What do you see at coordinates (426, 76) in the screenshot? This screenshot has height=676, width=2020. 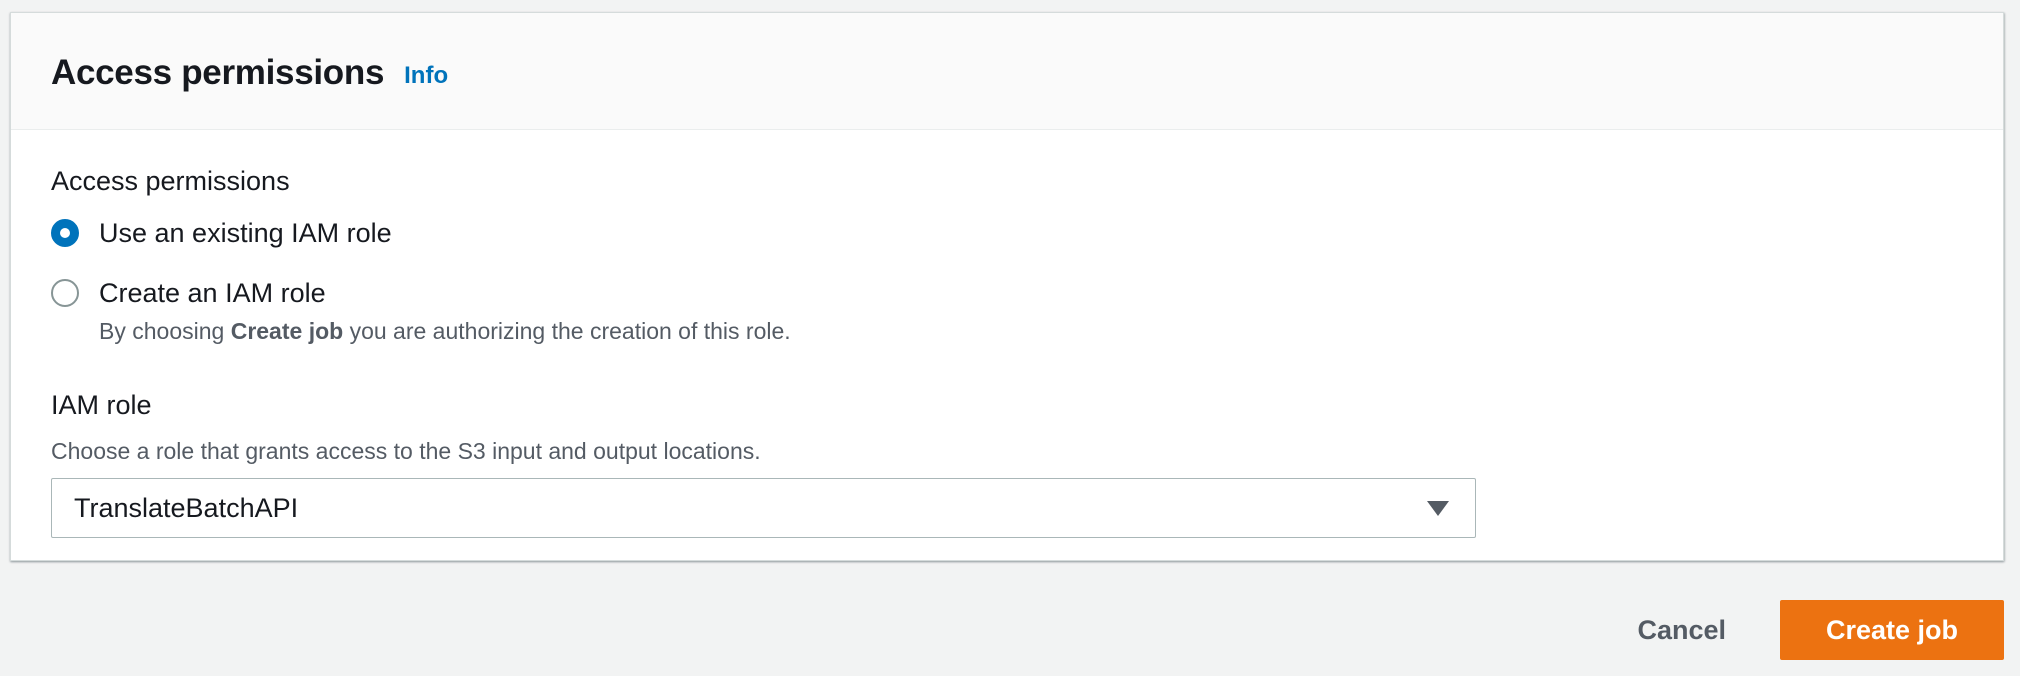 I see `info-link: Info` at bounding box center [426, 76].